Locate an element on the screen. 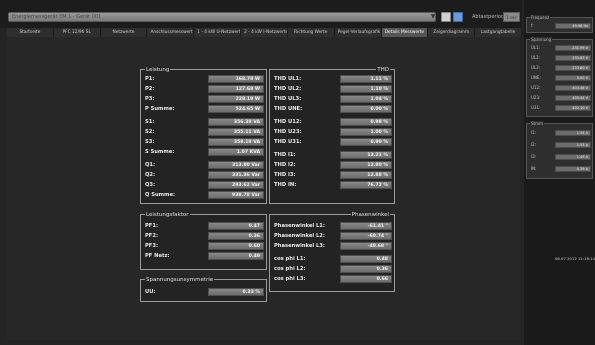 The width and height of the screenshot is (595, 345). thd-value: 1.11 % is located at coordinates (366, 79).